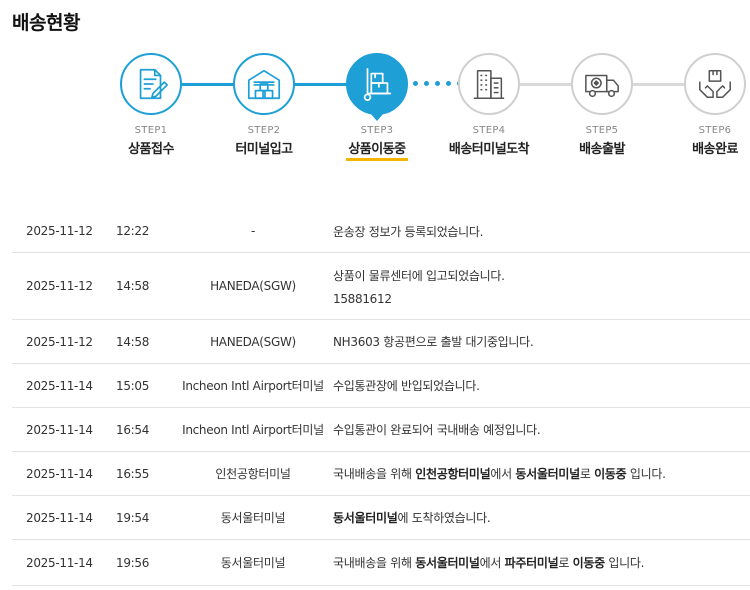  What do you see at coordinates (541, 341) in the screenshot?
I see `event-message: NH3603 항공편으로 출발 대기중입니다.` at bounding box center [541, 341].